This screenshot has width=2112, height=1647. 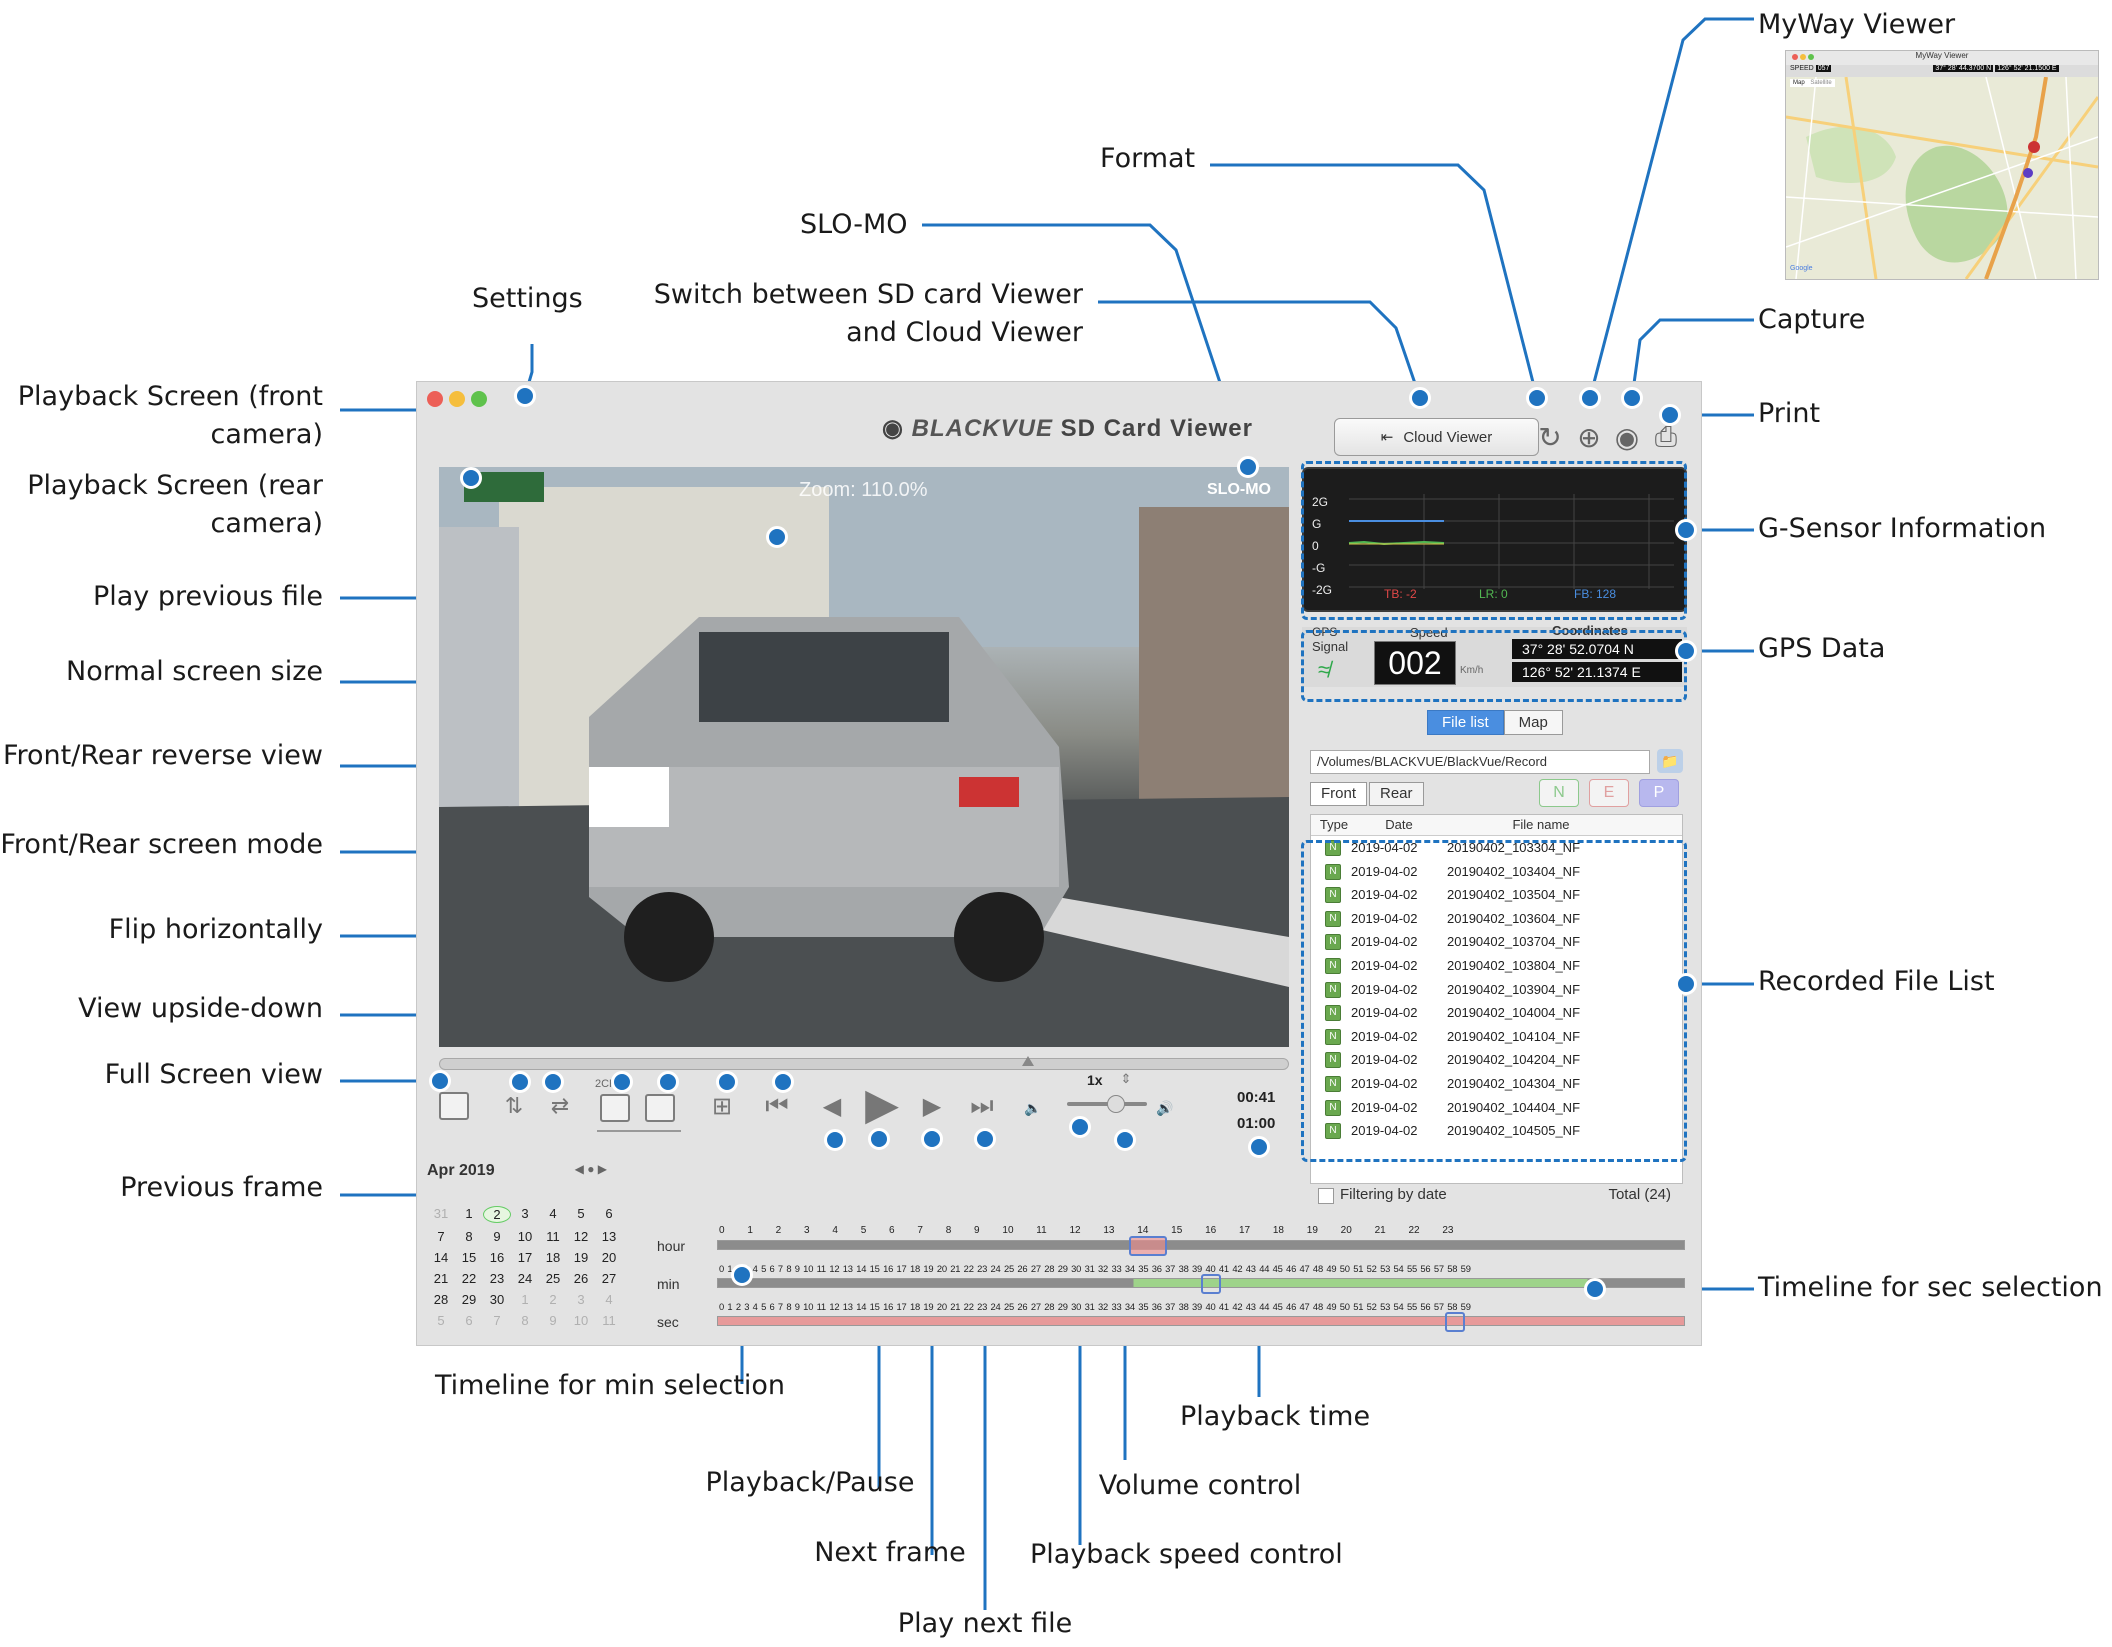 I want to click on calendar-day: 17, so click(x=525, y=1257).